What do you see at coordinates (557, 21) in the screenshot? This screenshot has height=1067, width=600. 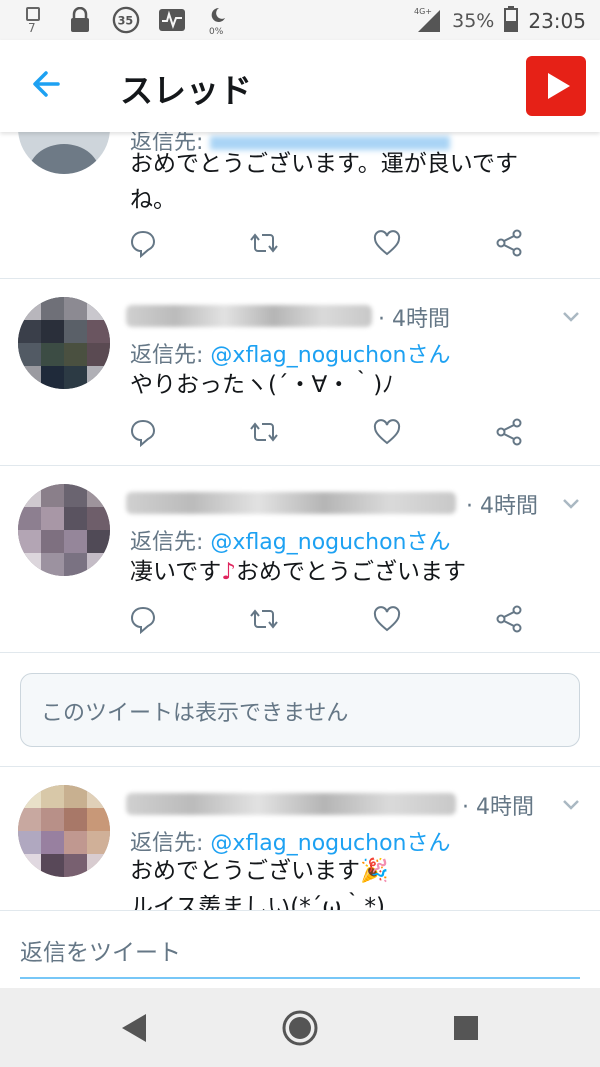 I see `clock: 23:05` at bounding box center [557, 21].